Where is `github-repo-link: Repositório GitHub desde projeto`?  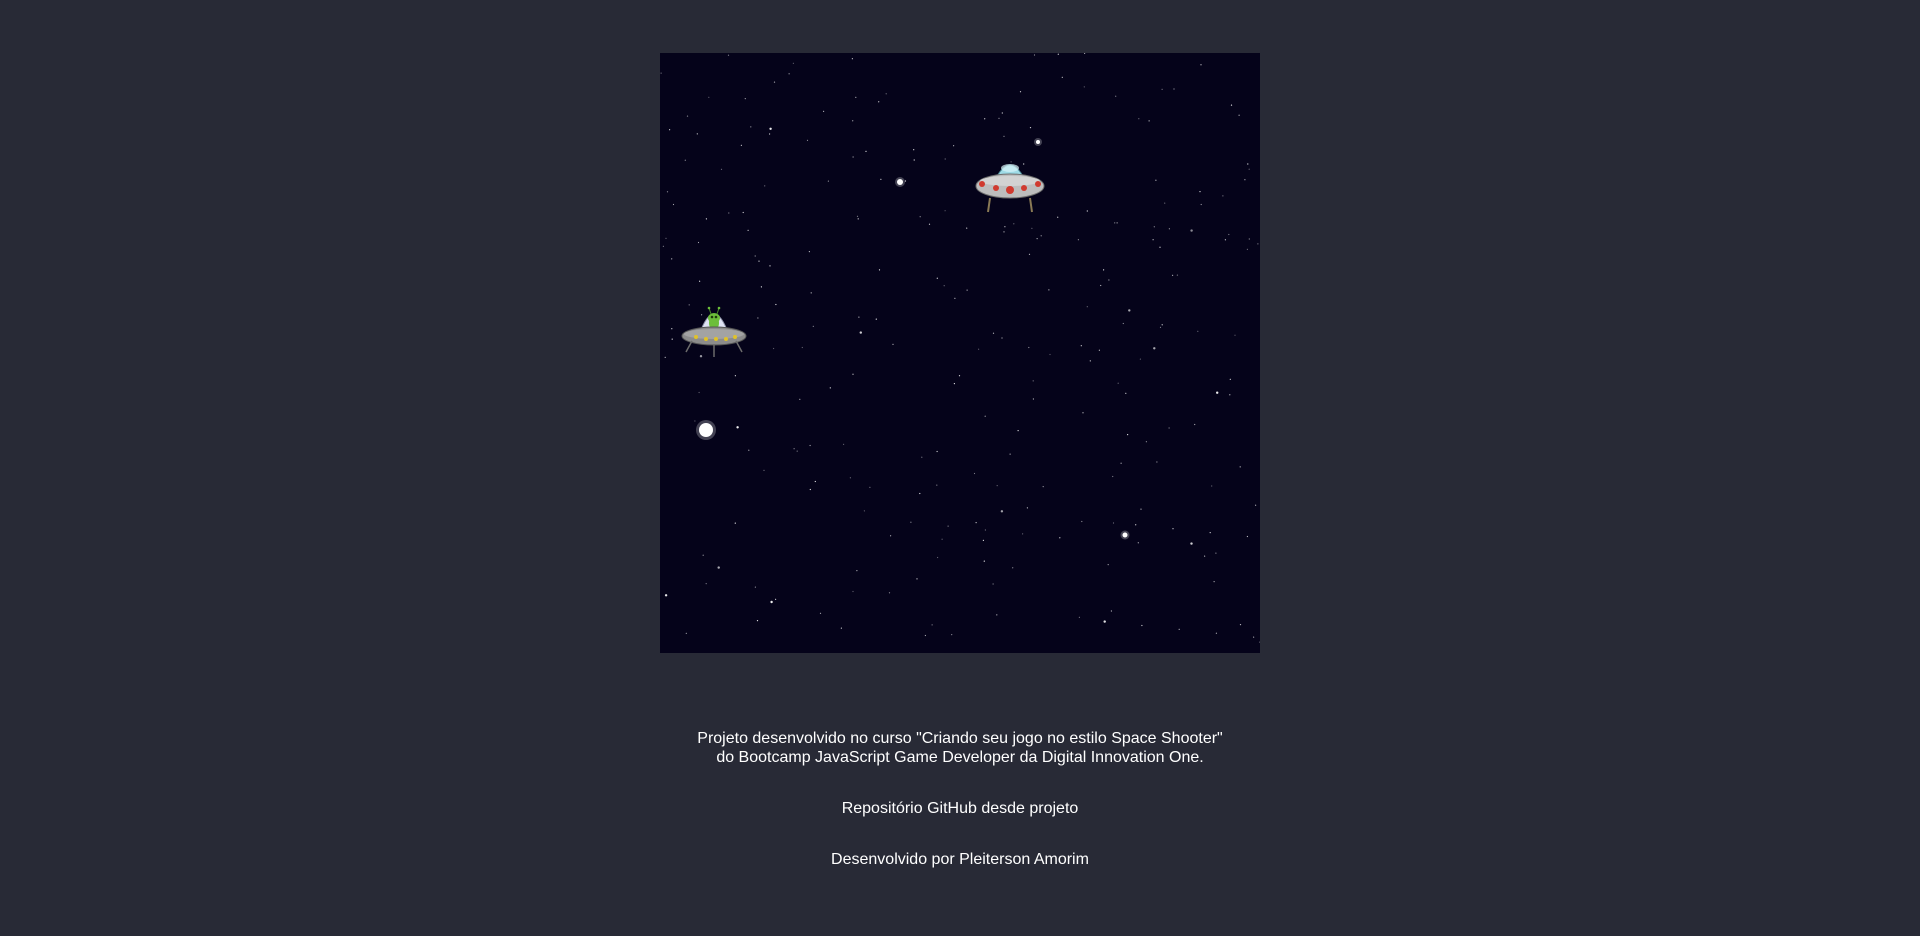 github-repo-link: Repositório GitHub desde projeto is located at coordinates (960, 808).